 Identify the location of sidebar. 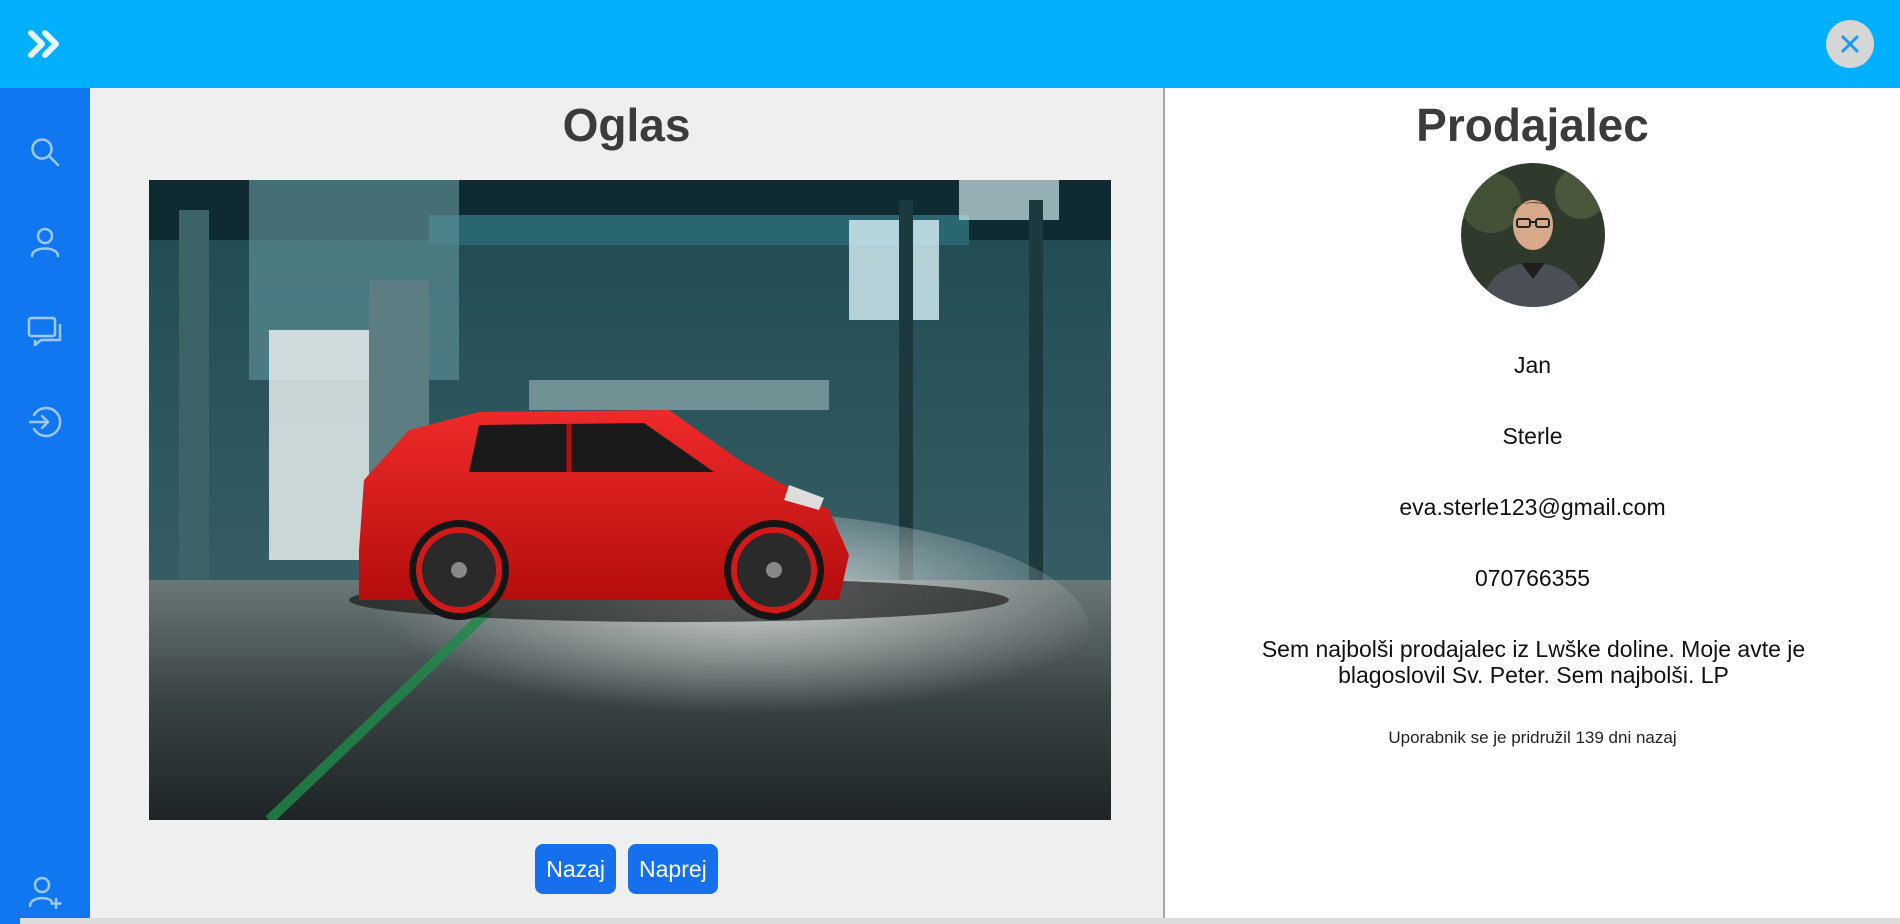
(45, 506).